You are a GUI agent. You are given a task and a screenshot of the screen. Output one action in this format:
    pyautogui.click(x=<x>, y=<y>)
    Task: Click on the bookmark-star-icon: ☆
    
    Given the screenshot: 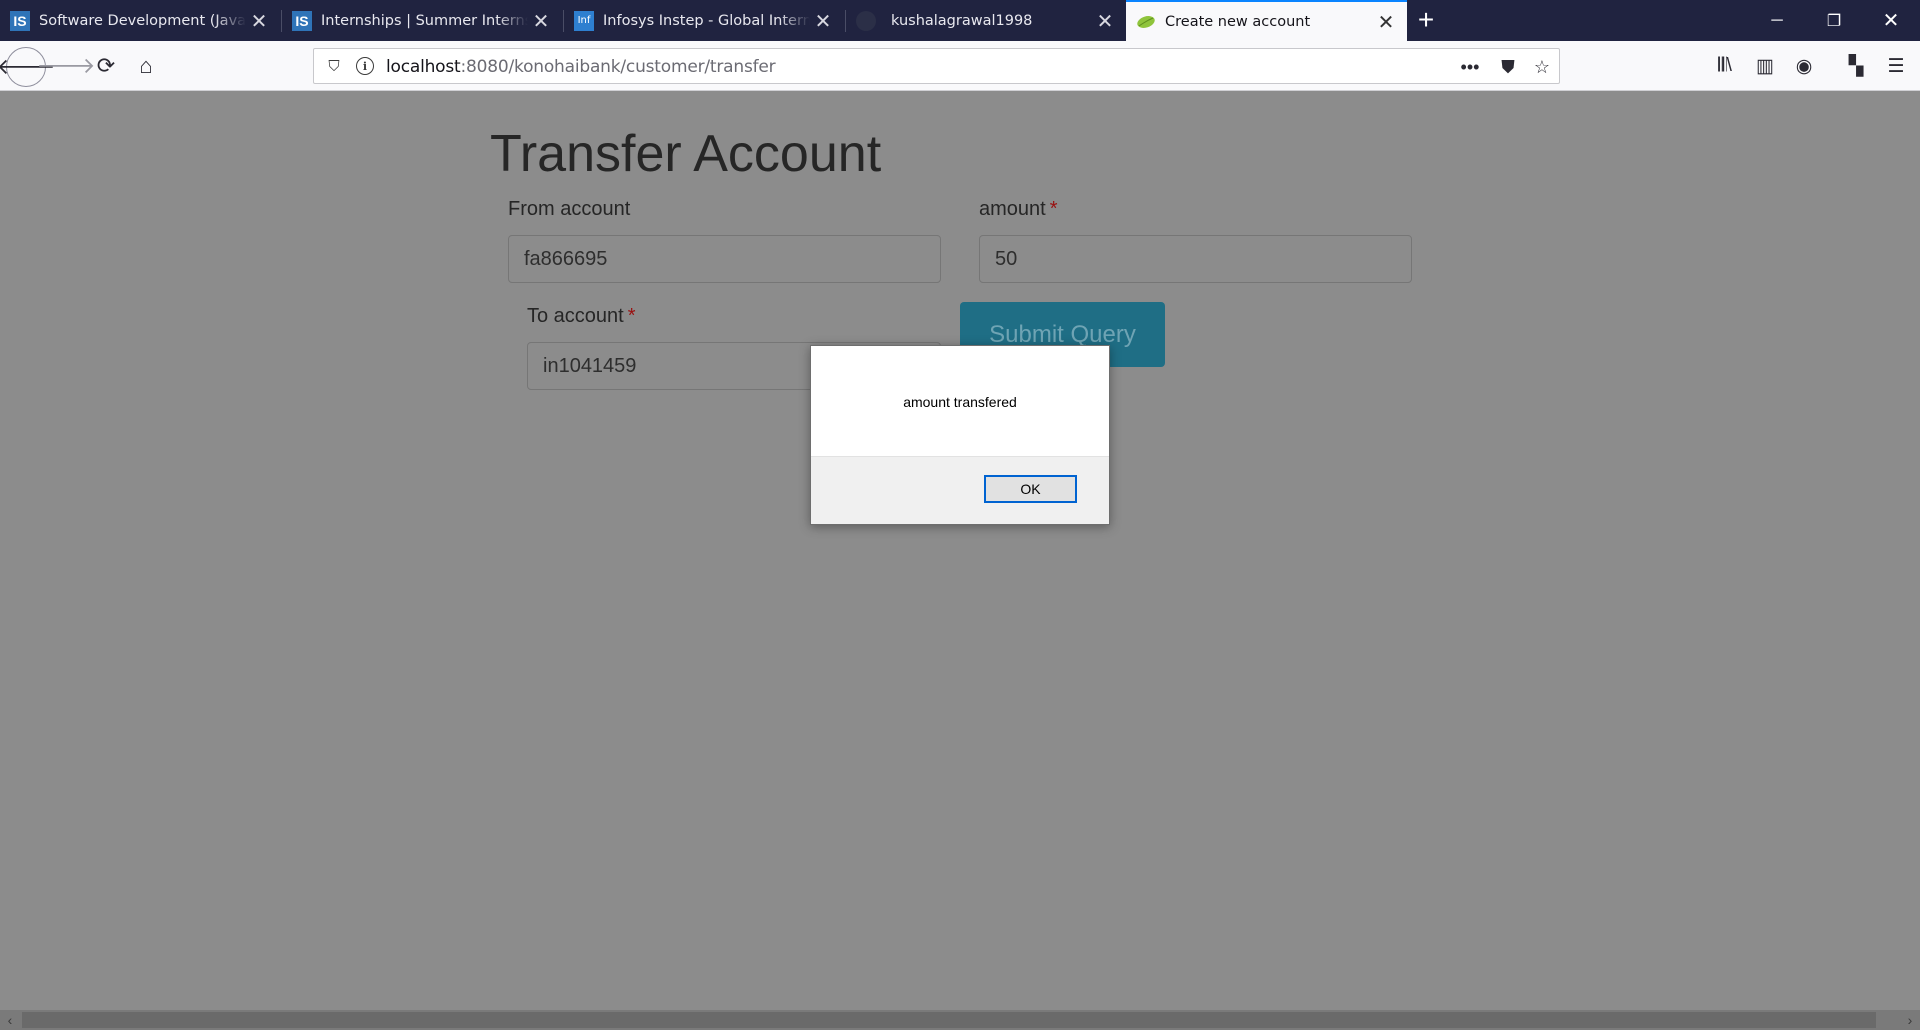 What is the action you would take?
    pyautogui.click(x=1542, y=67)
    